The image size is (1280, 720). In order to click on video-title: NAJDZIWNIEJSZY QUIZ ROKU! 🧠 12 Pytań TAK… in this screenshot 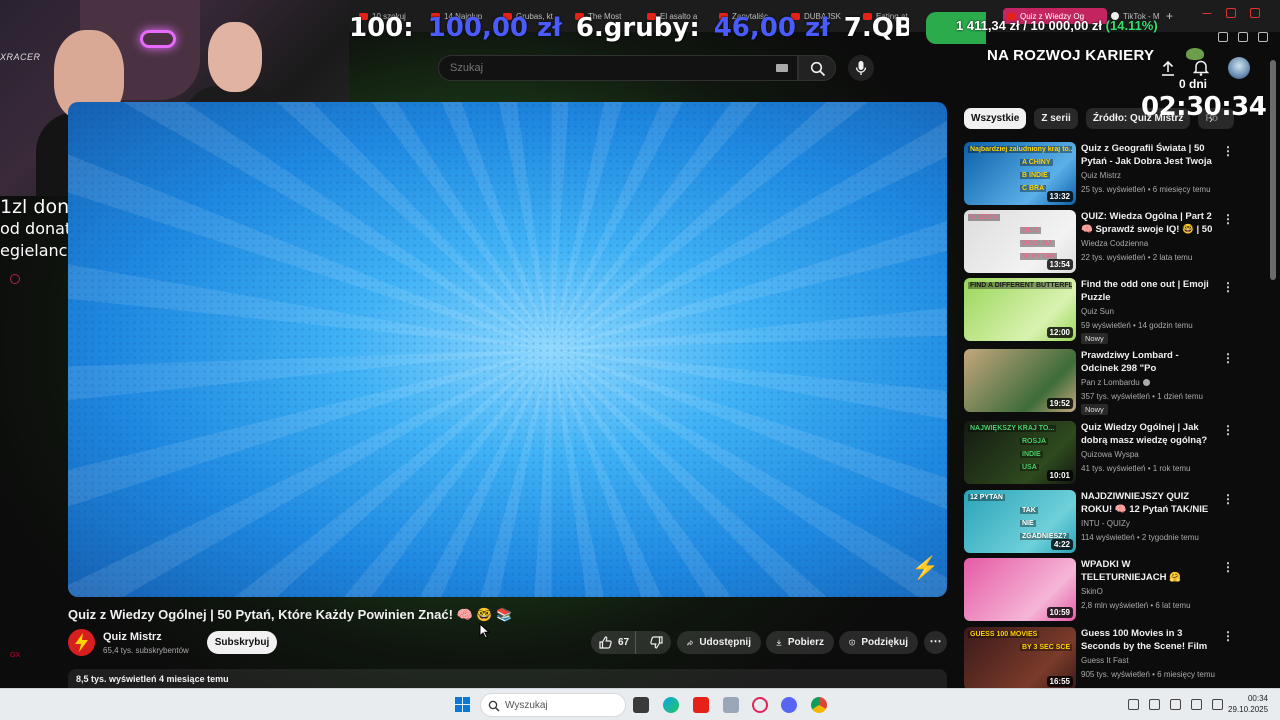, I will do `click(1148, 503)`.